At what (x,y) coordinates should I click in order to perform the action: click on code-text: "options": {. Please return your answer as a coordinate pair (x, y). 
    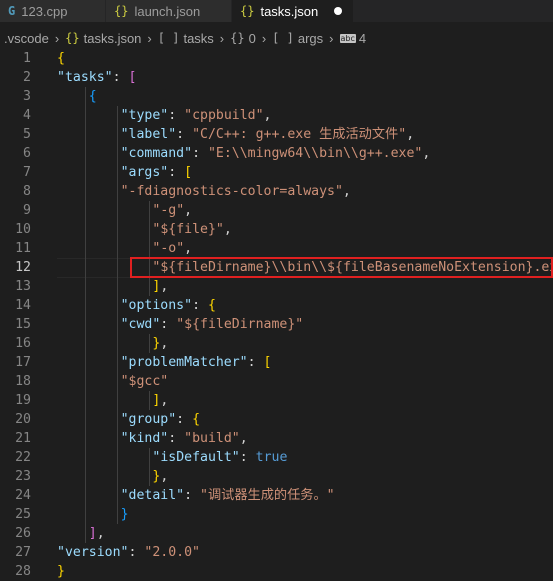
    Looking at the image, I should click on (168, 305).